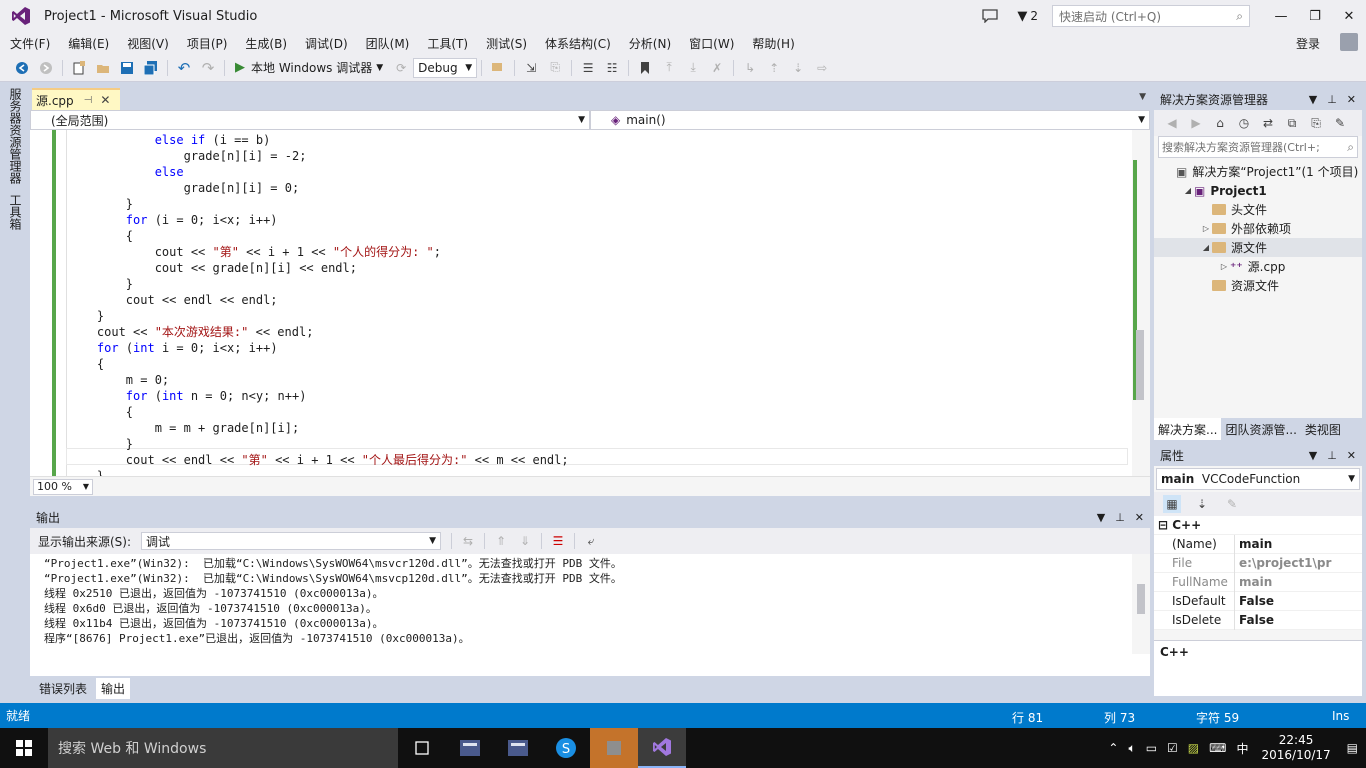 The image size is (1366, 768). I want to click on property-row: IsDefault False, so click(1258, 601).